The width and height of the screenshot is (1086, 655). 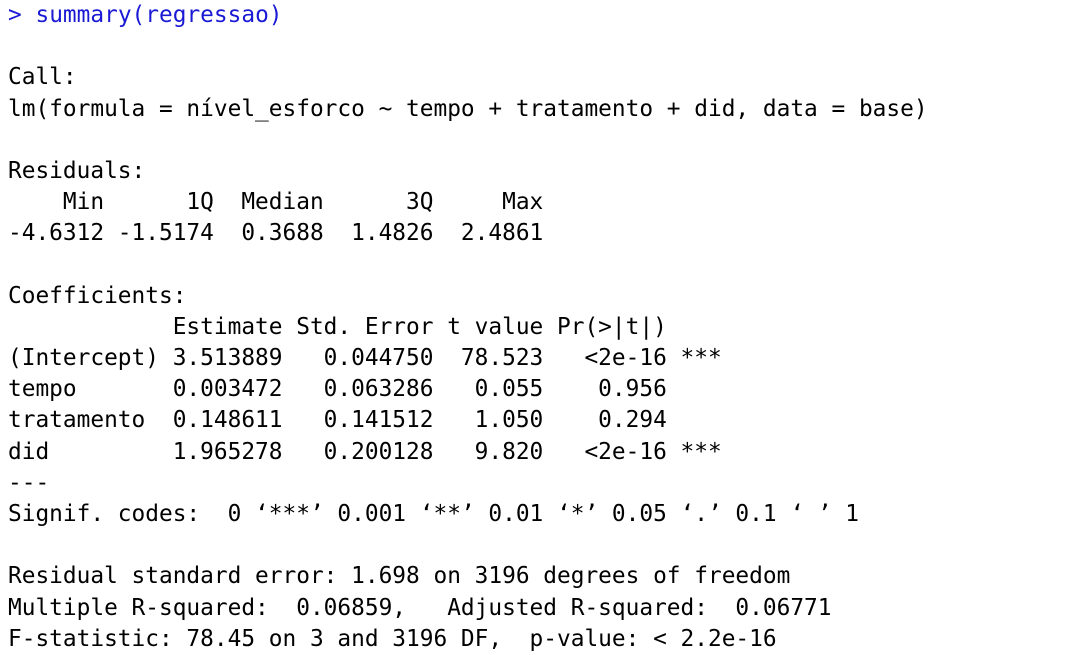 I want to click on residuals-values: -4.6312 -1.5174 0.3688 1.4826 2.4861, so click(x=282, y=233).